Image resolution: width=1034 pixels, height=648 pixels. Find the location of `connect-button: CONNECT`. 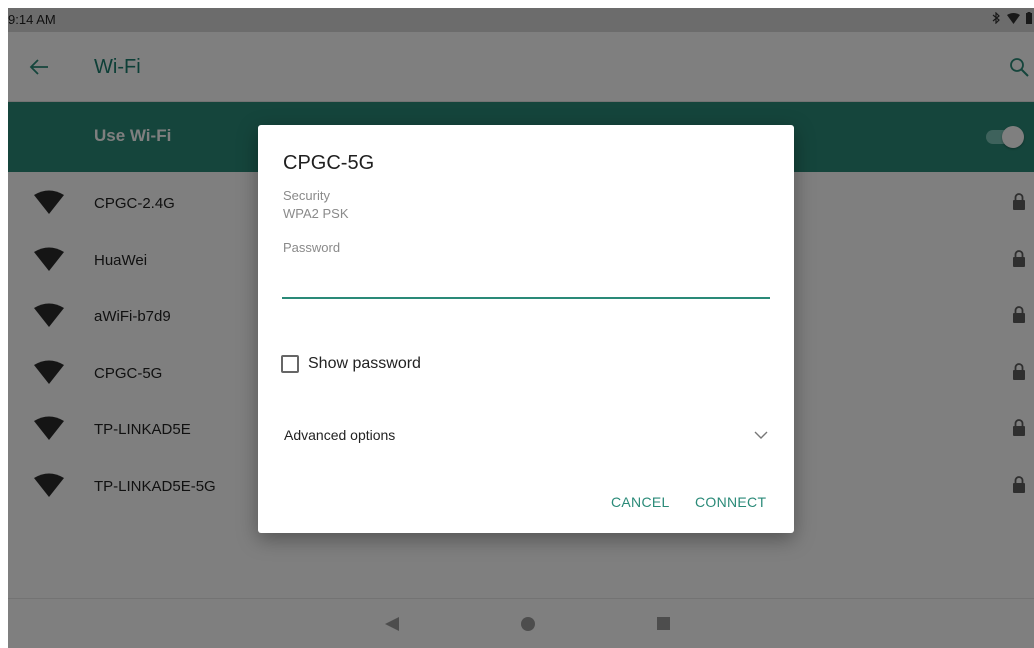

connect-button: CONNECT is located at coordinates (730, 502).